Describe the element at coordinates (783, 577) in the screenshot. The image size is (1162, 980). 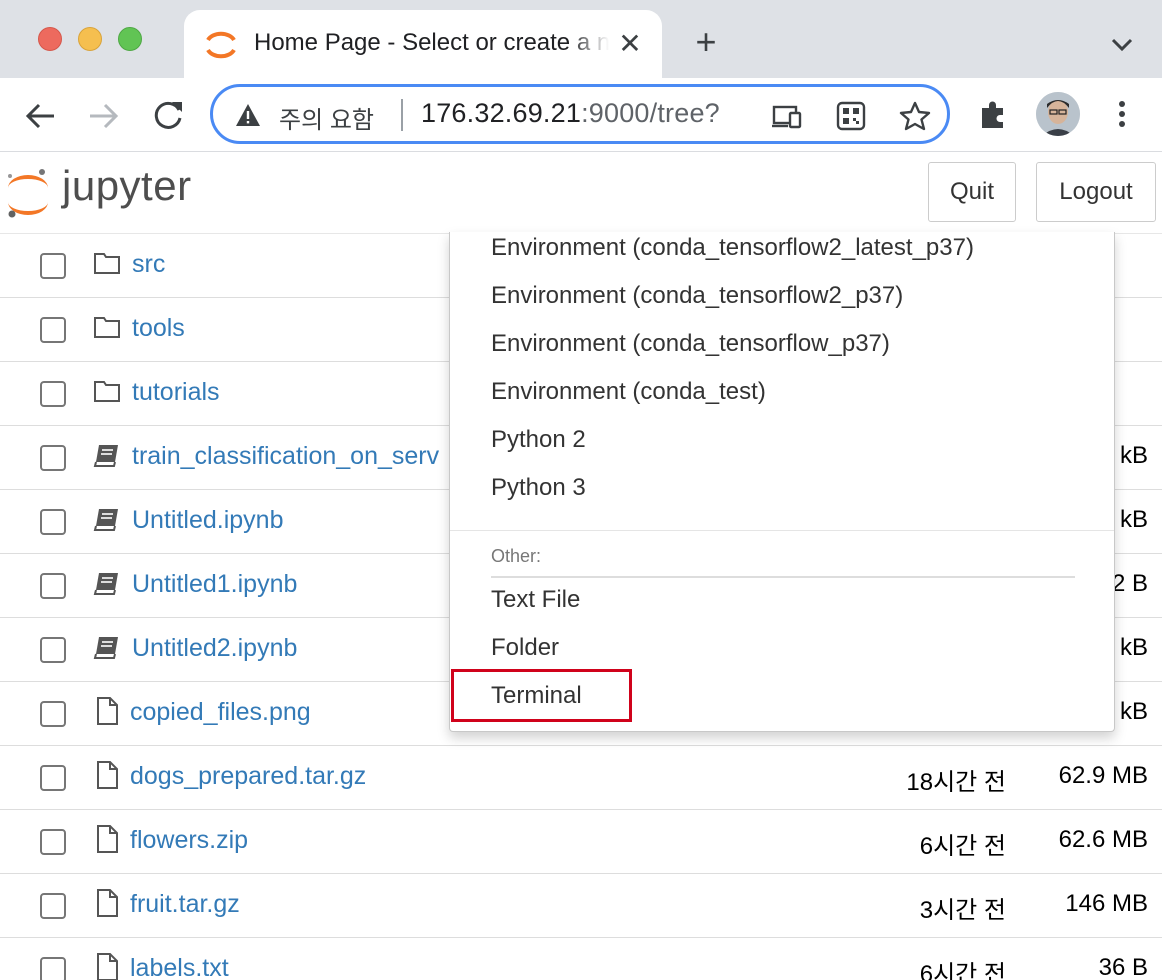
I see `menu-header-underline` at that location.